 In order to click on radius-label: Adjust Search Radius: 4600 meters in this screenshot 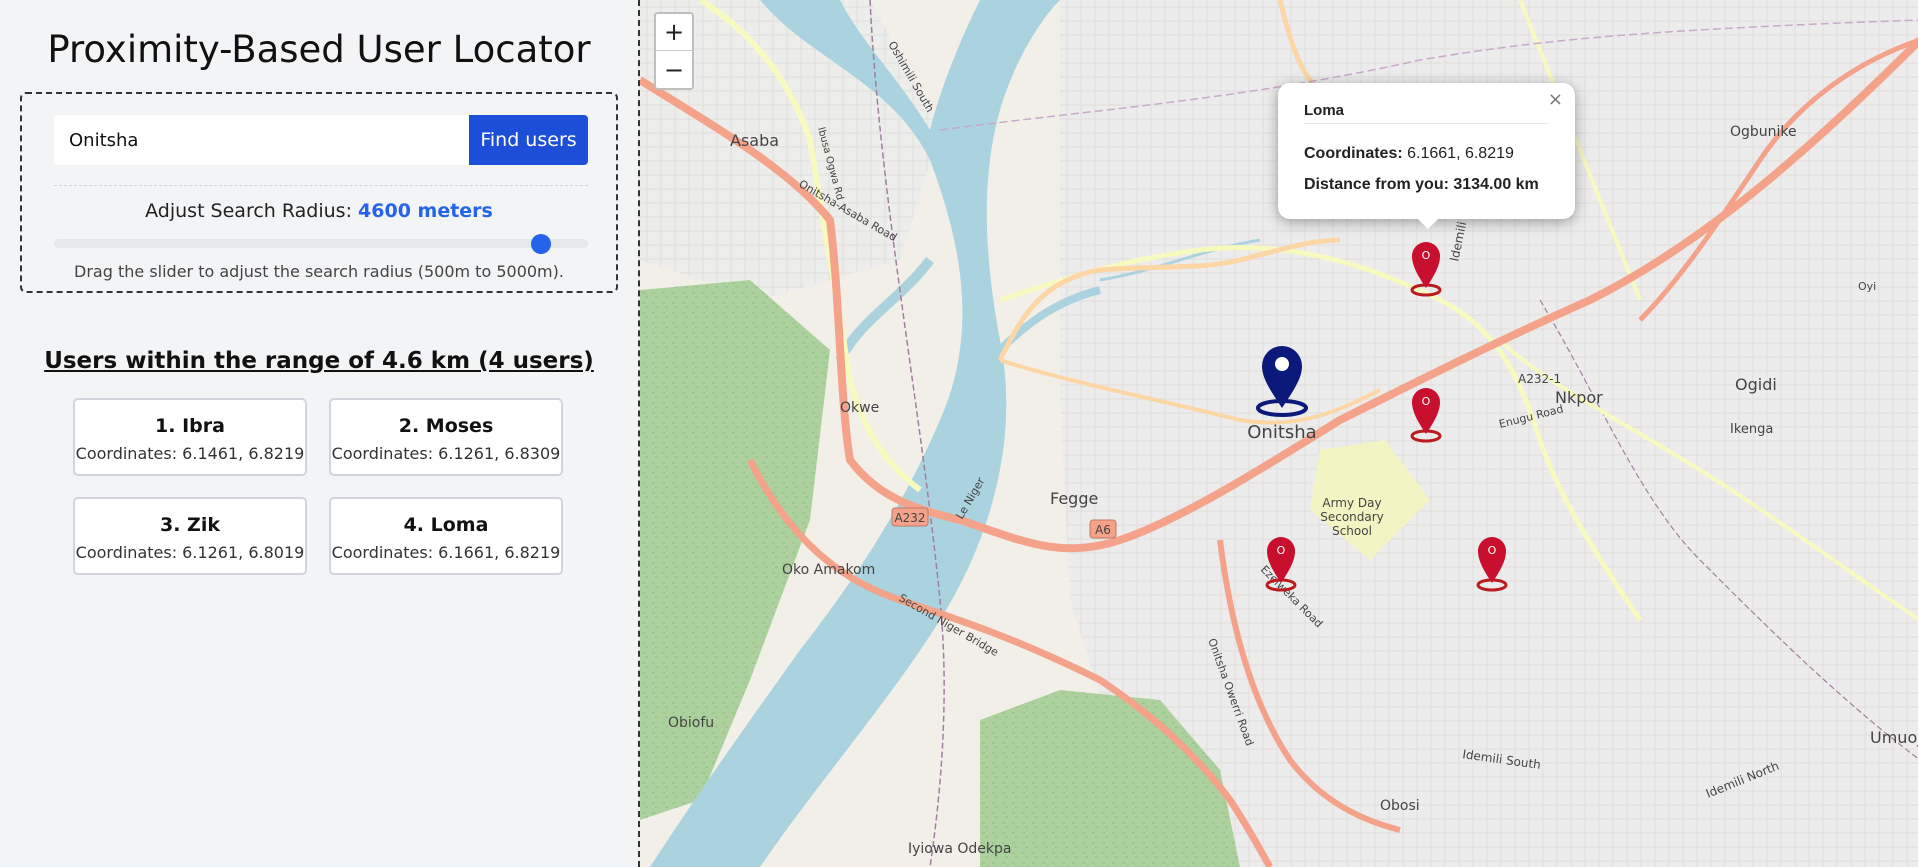, I will do `click(319, 211)`.